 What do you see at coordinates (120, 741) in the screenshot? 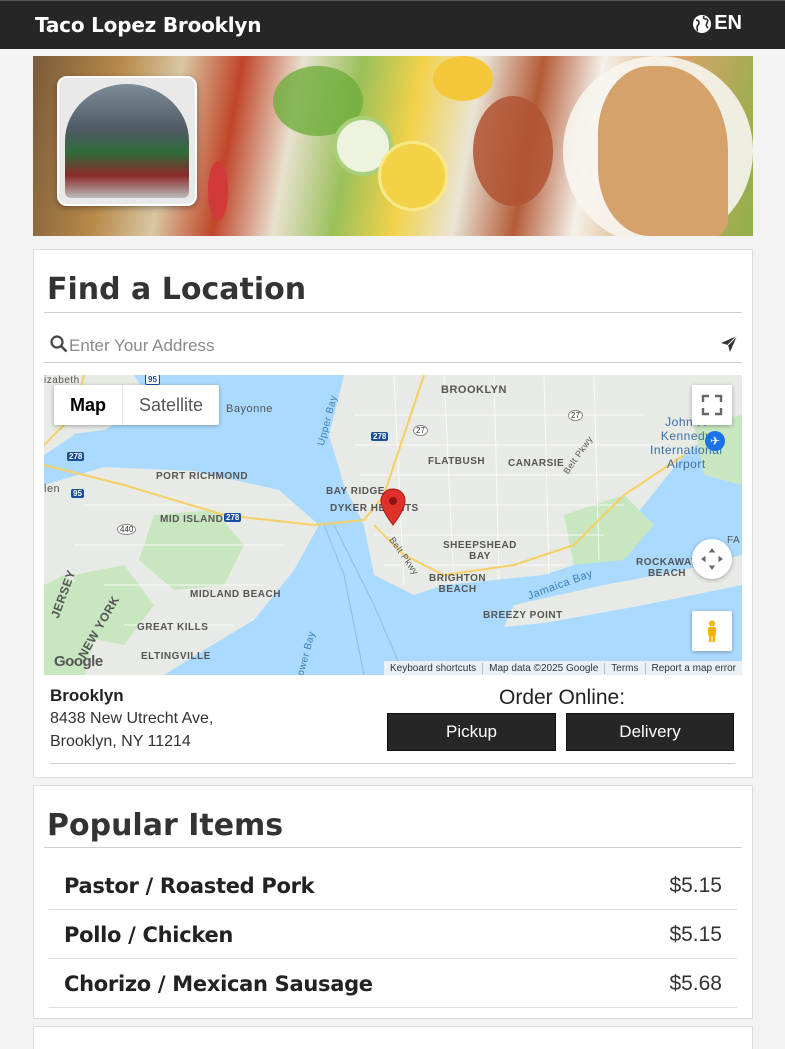
I see `address-line-2: Brooklyn, NY 11214` at bounding box center [120, 741].